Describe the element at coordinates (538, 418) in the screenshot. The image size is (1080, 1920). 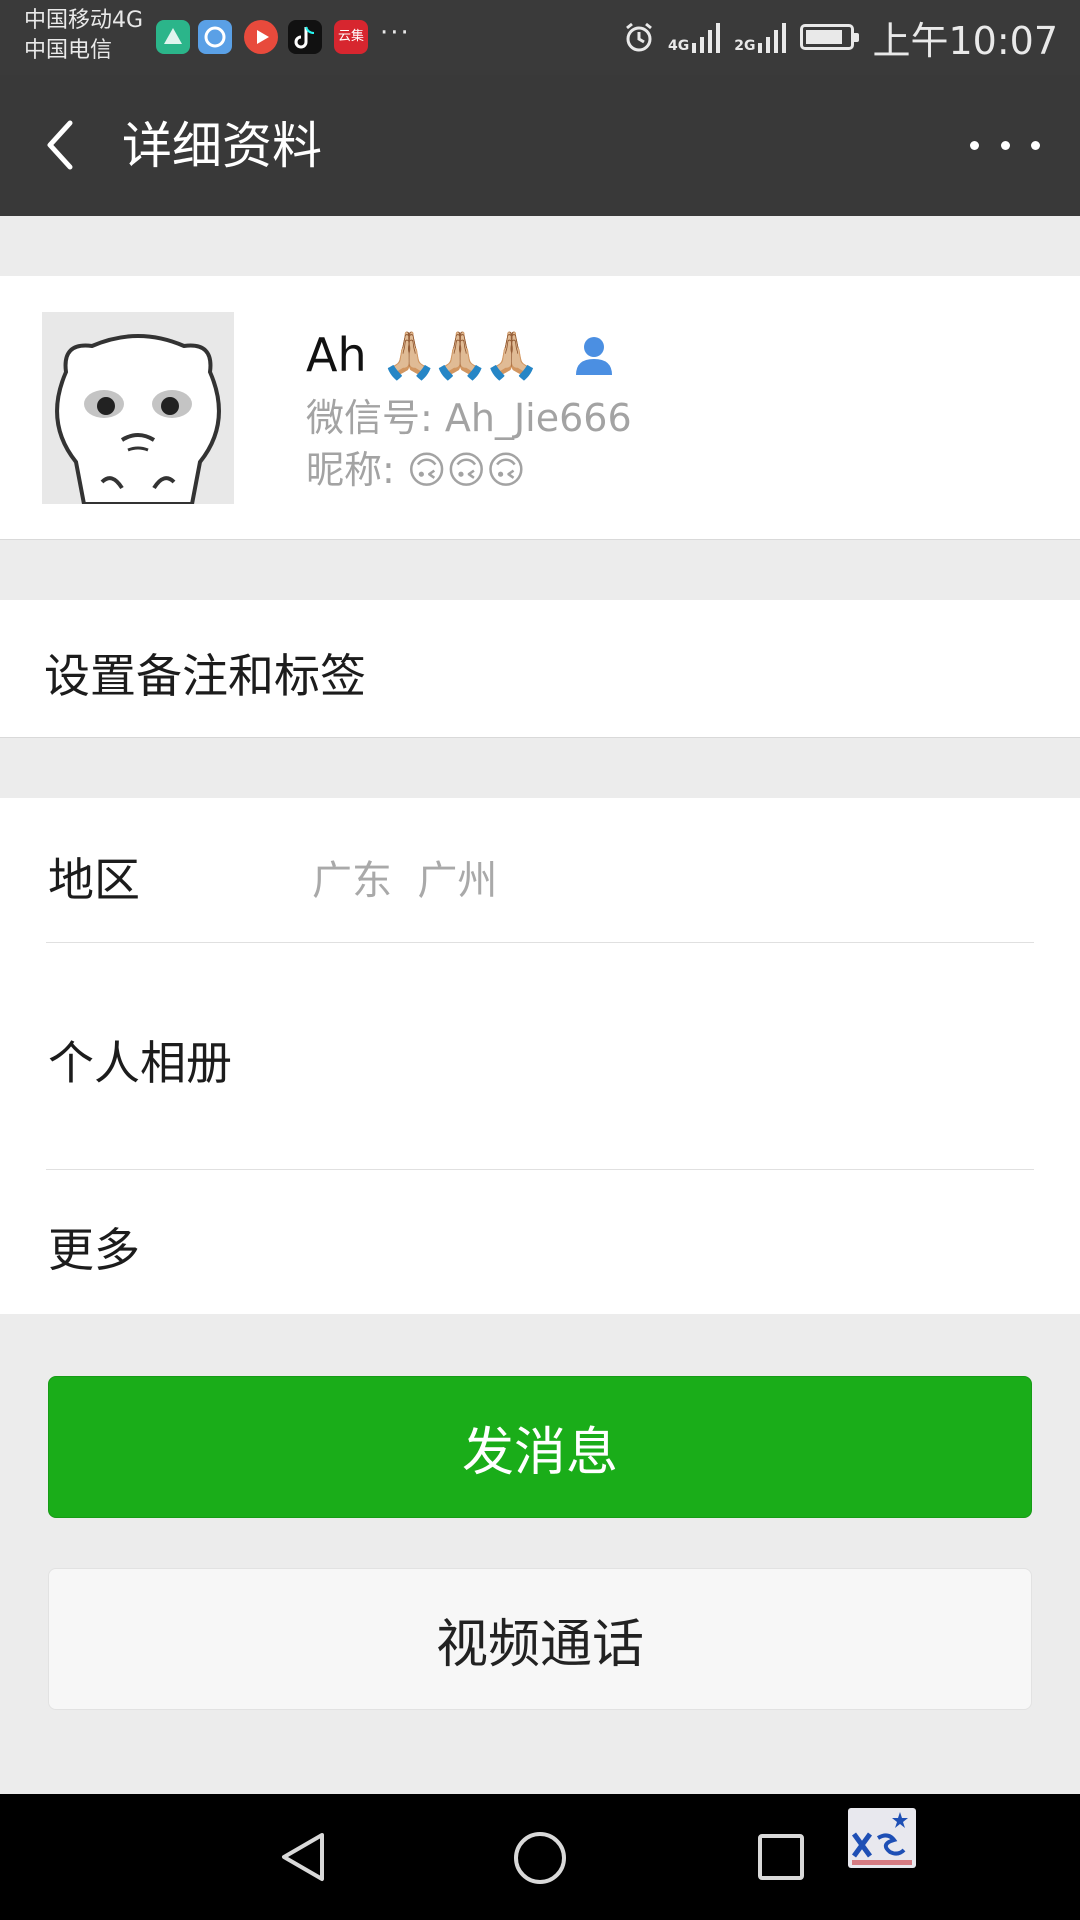
I see `wechat-id-value: Ah_Jie666` at that location.